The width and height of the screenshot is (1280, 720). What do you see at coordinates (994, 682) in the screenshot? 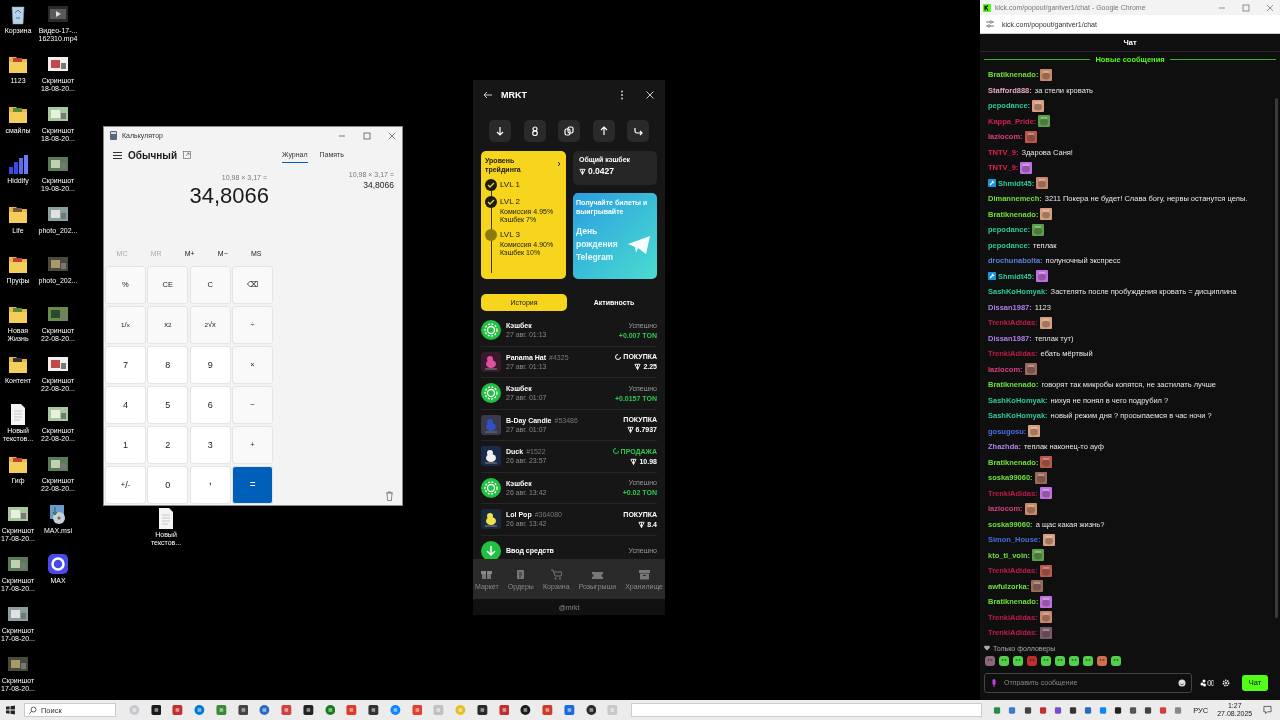
I see `microphone-icon` at bounding box center [994, 682].